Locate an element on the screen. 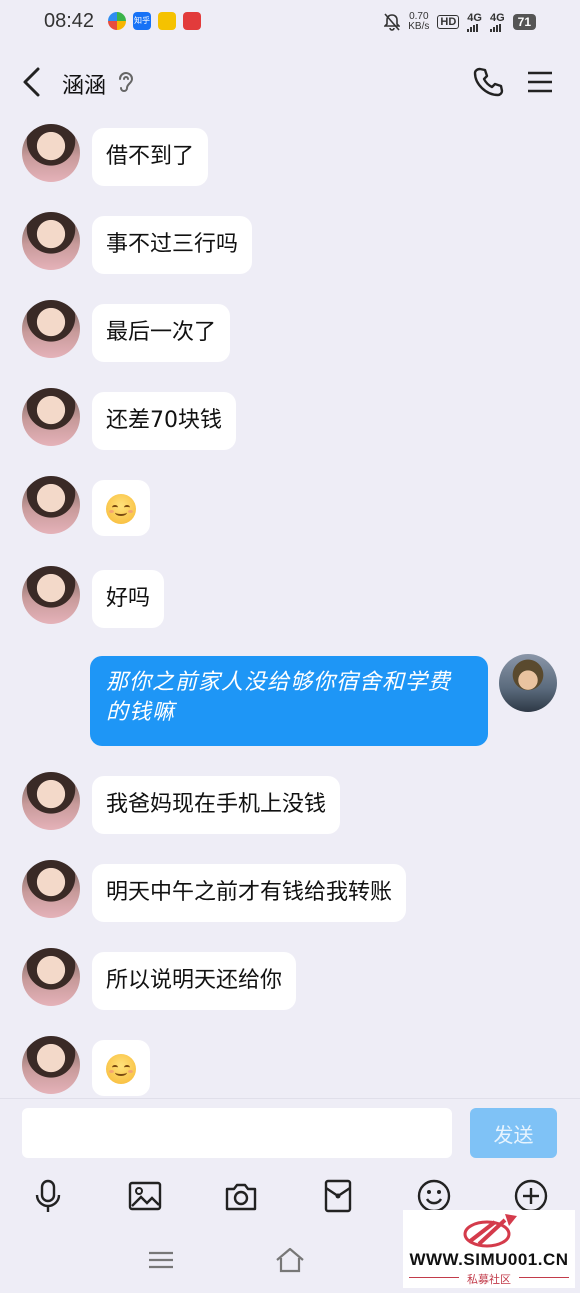 Image resolution: width=580 pixels, height=1293 pixels. app-badge-icon is located at coordinates (167, 21).